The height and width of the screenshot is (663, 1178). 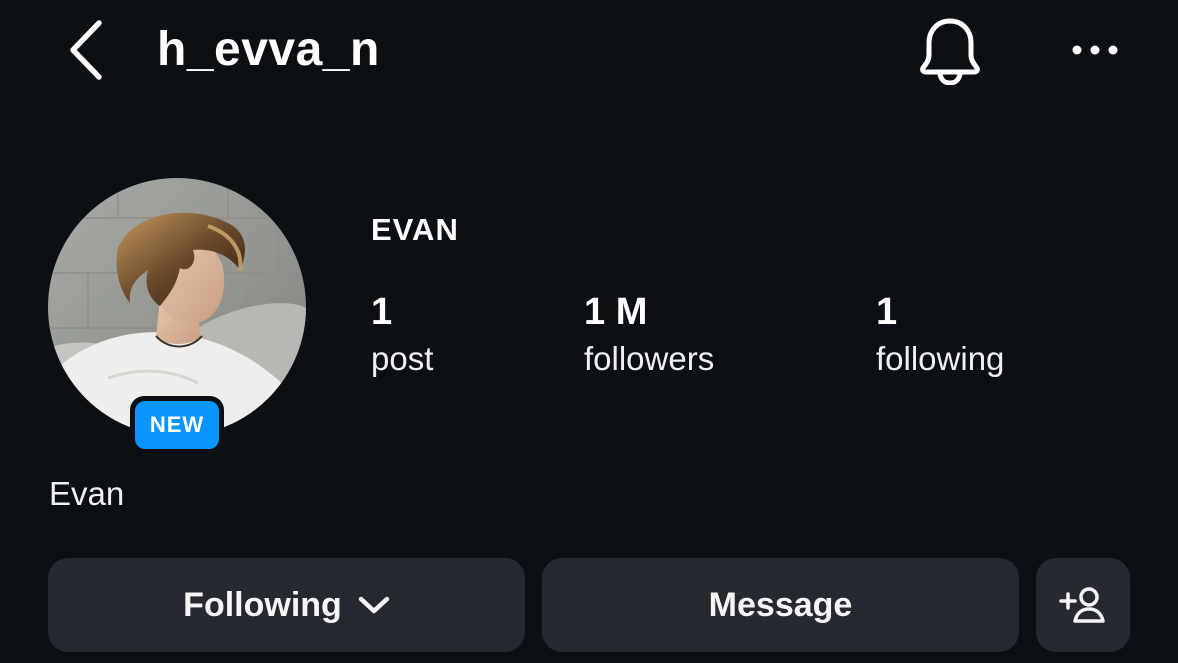 I want to click on following-button: Following, so click(x=286, y=605).